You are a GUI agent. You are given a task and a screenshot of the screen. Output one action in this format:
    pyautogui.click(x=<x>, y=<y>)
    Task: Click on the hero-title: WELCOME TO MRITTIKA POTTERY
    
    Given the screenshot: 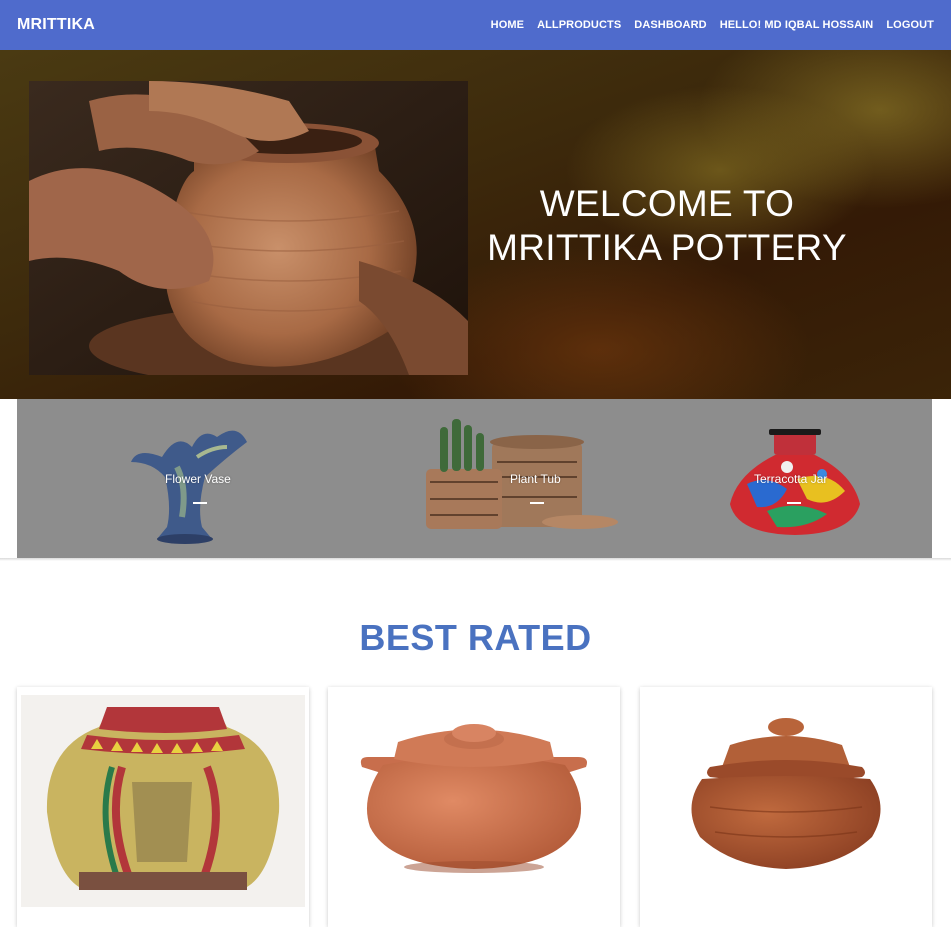 What is the action you would take?
    pyautogui.click(x=667, y=226)
    